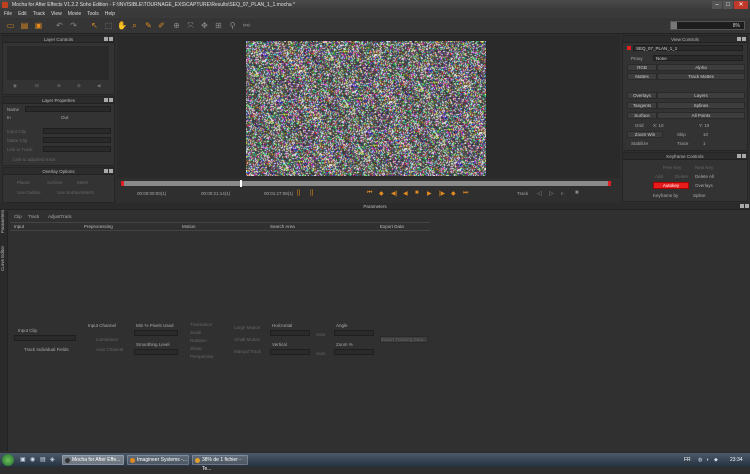 This screenshot has height=474, width=750. Describe the element at coordinates (196, 348) in the screenshot. I see `motion-shear: Shear` at that location.